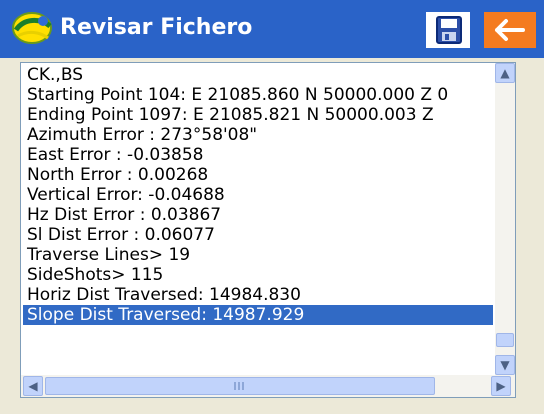  What do you see at coordinates (505, 340) in the screenshot?
I see `vertical-scroll-thumb` at bounding box center [505, 340].